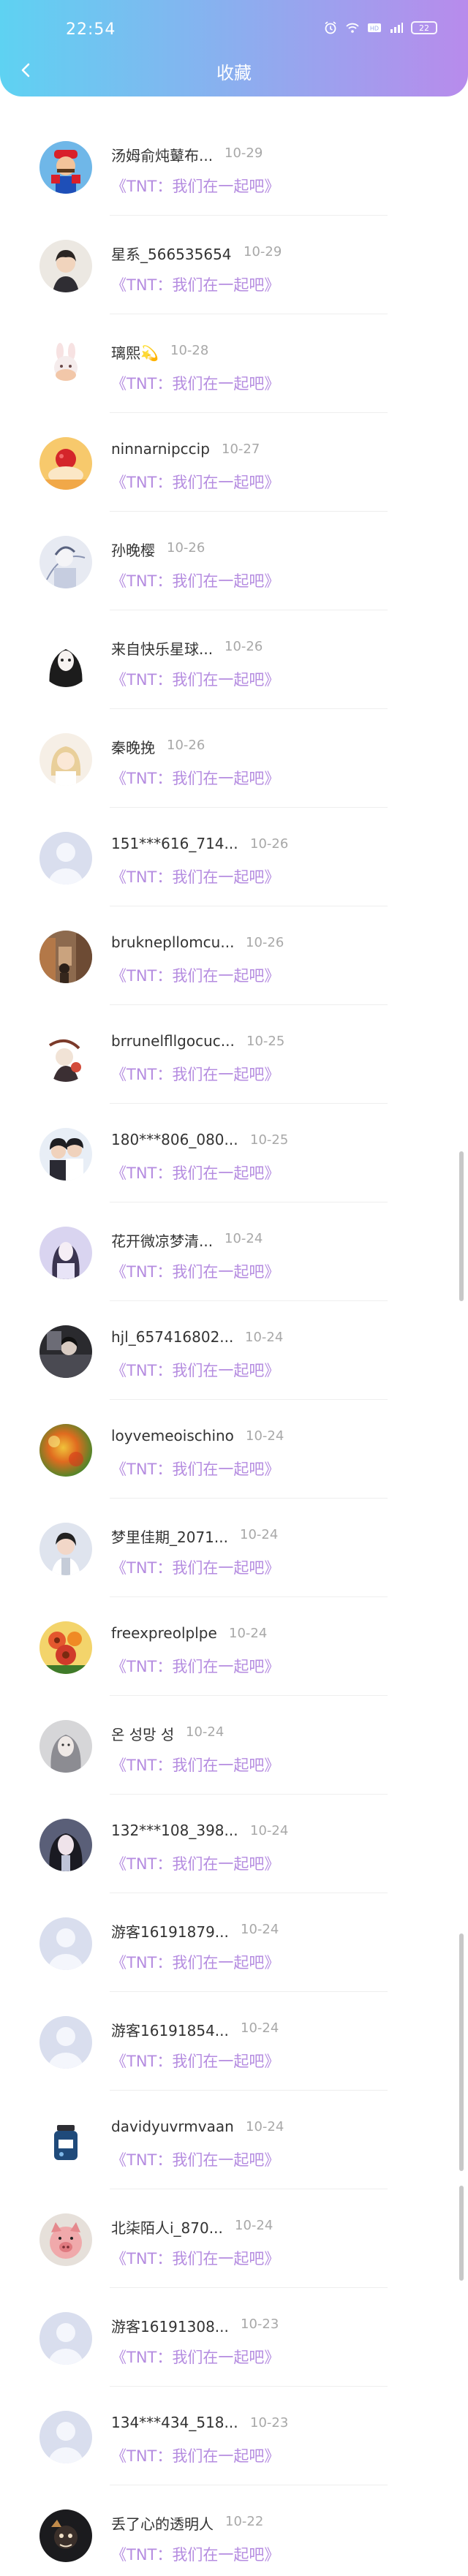 The height and width of the screenshot is (2576, 468). I want to click on list-item: 游客16191308... 10-23 《TNT：我们在一起吧》, so click(234, 2337).